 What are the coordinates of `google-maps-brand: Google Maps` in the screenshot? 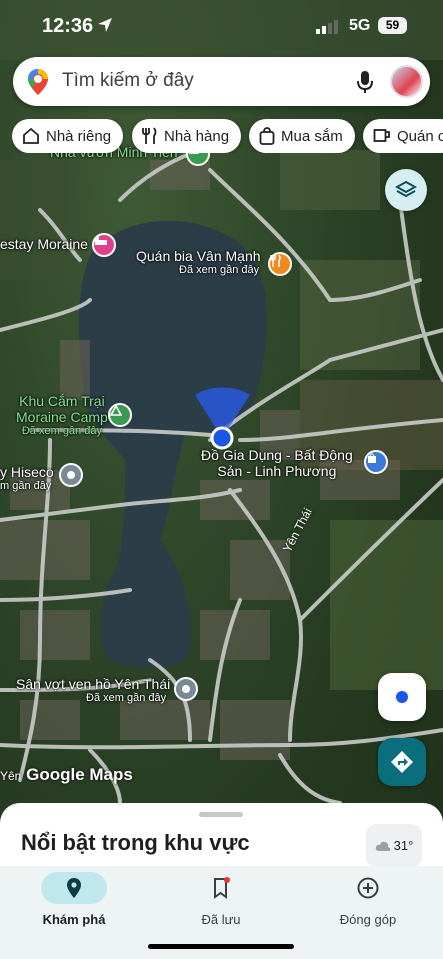 It's located at (79, 774).